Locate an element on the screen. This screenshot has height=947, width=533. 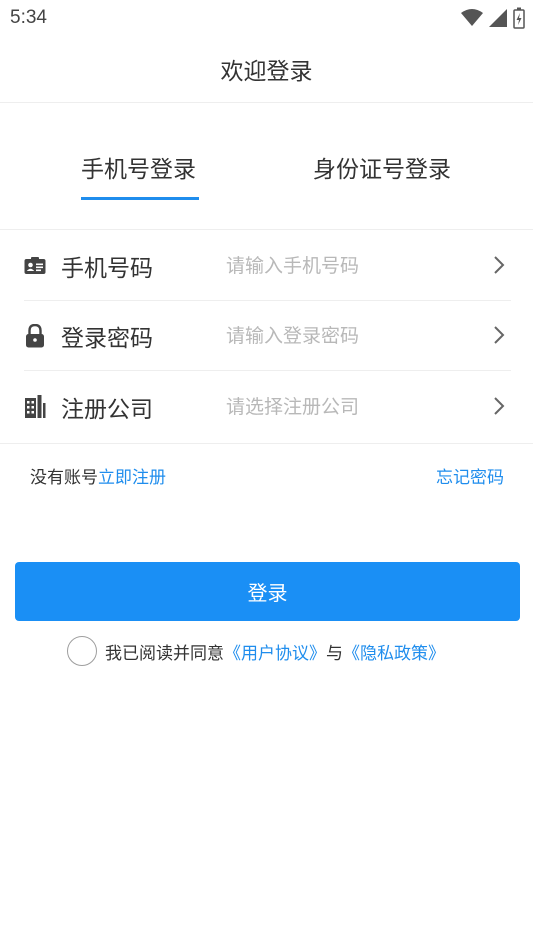
user-agreement-link: 《用户协议》 is located at coordinates (275, 651).